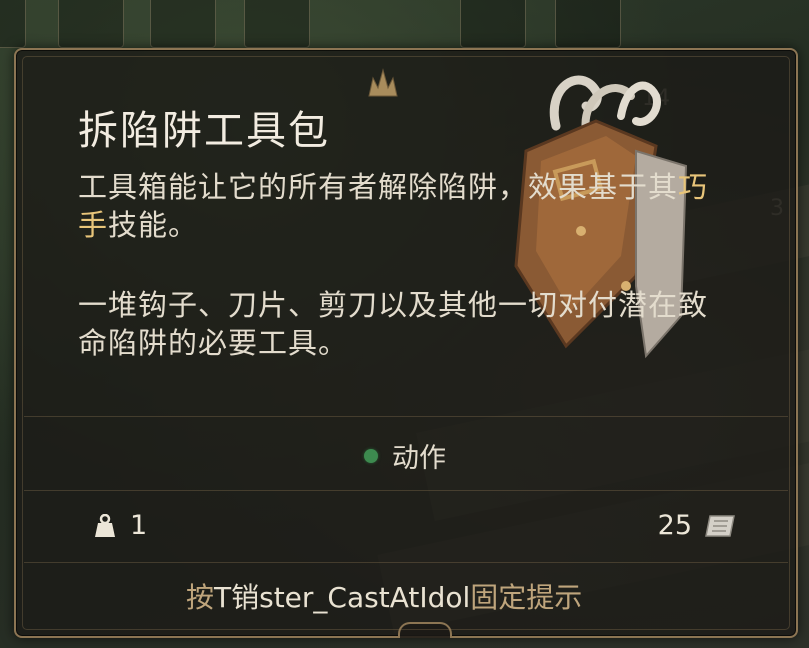 The image size is (809, 648). I want to click on gold-icon, so click(720, 525).